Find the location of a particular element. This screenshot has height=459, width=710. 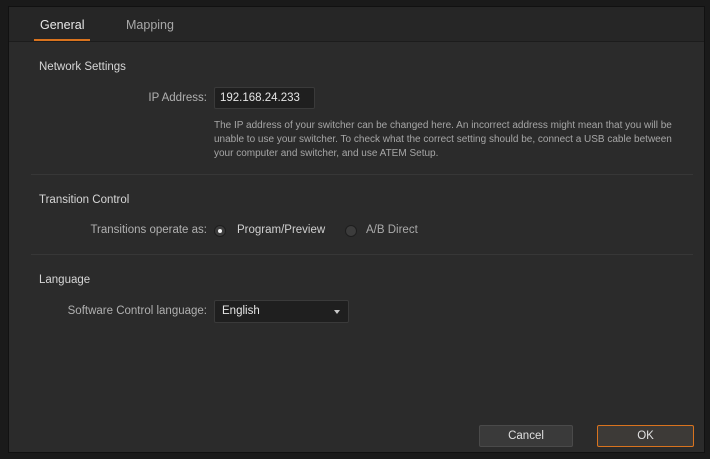

tab-bar: General Mapping is located at coordinates (356, 24).